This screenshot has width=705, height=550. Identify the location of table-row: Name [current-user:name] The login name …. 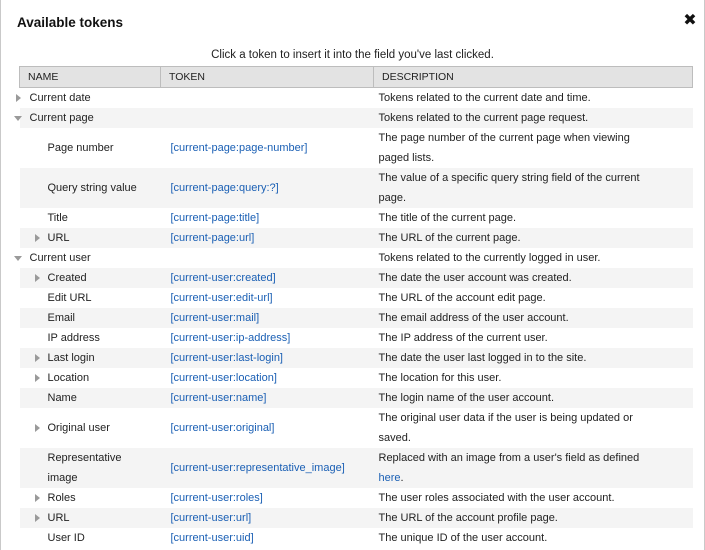
(356, 398).